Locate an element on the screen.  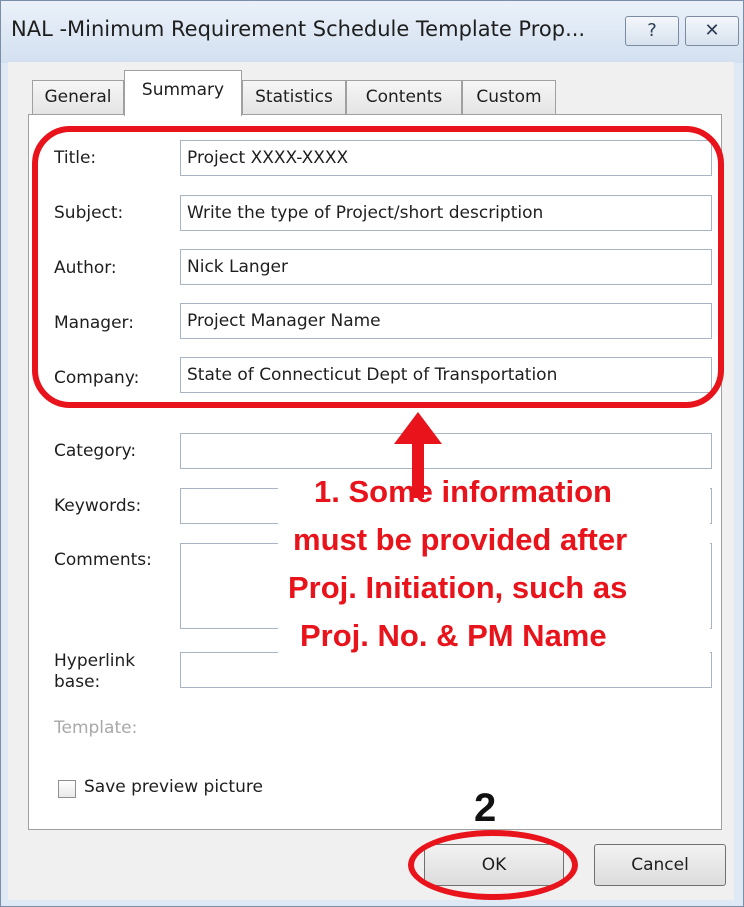
save-preview-label: Save preview picture is located at coordinates (173, 787).